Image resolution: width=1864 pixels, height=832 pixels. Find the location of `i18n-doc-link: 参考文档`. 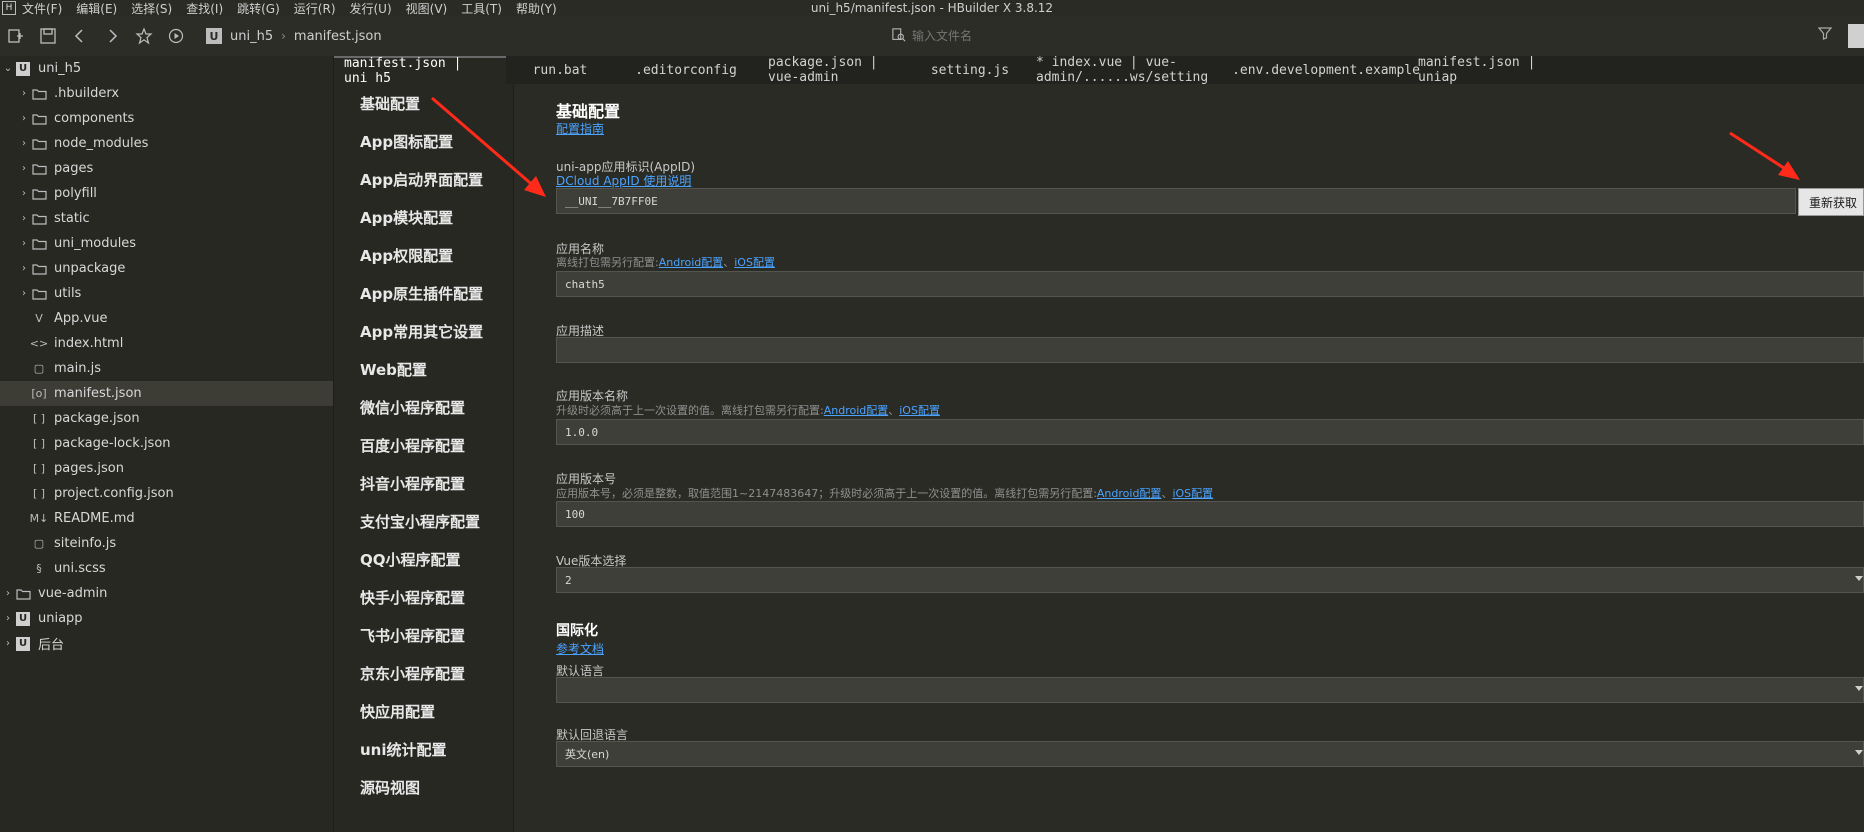

i18n-doc-link: 参考文档 is located at coordinates (580, 648).